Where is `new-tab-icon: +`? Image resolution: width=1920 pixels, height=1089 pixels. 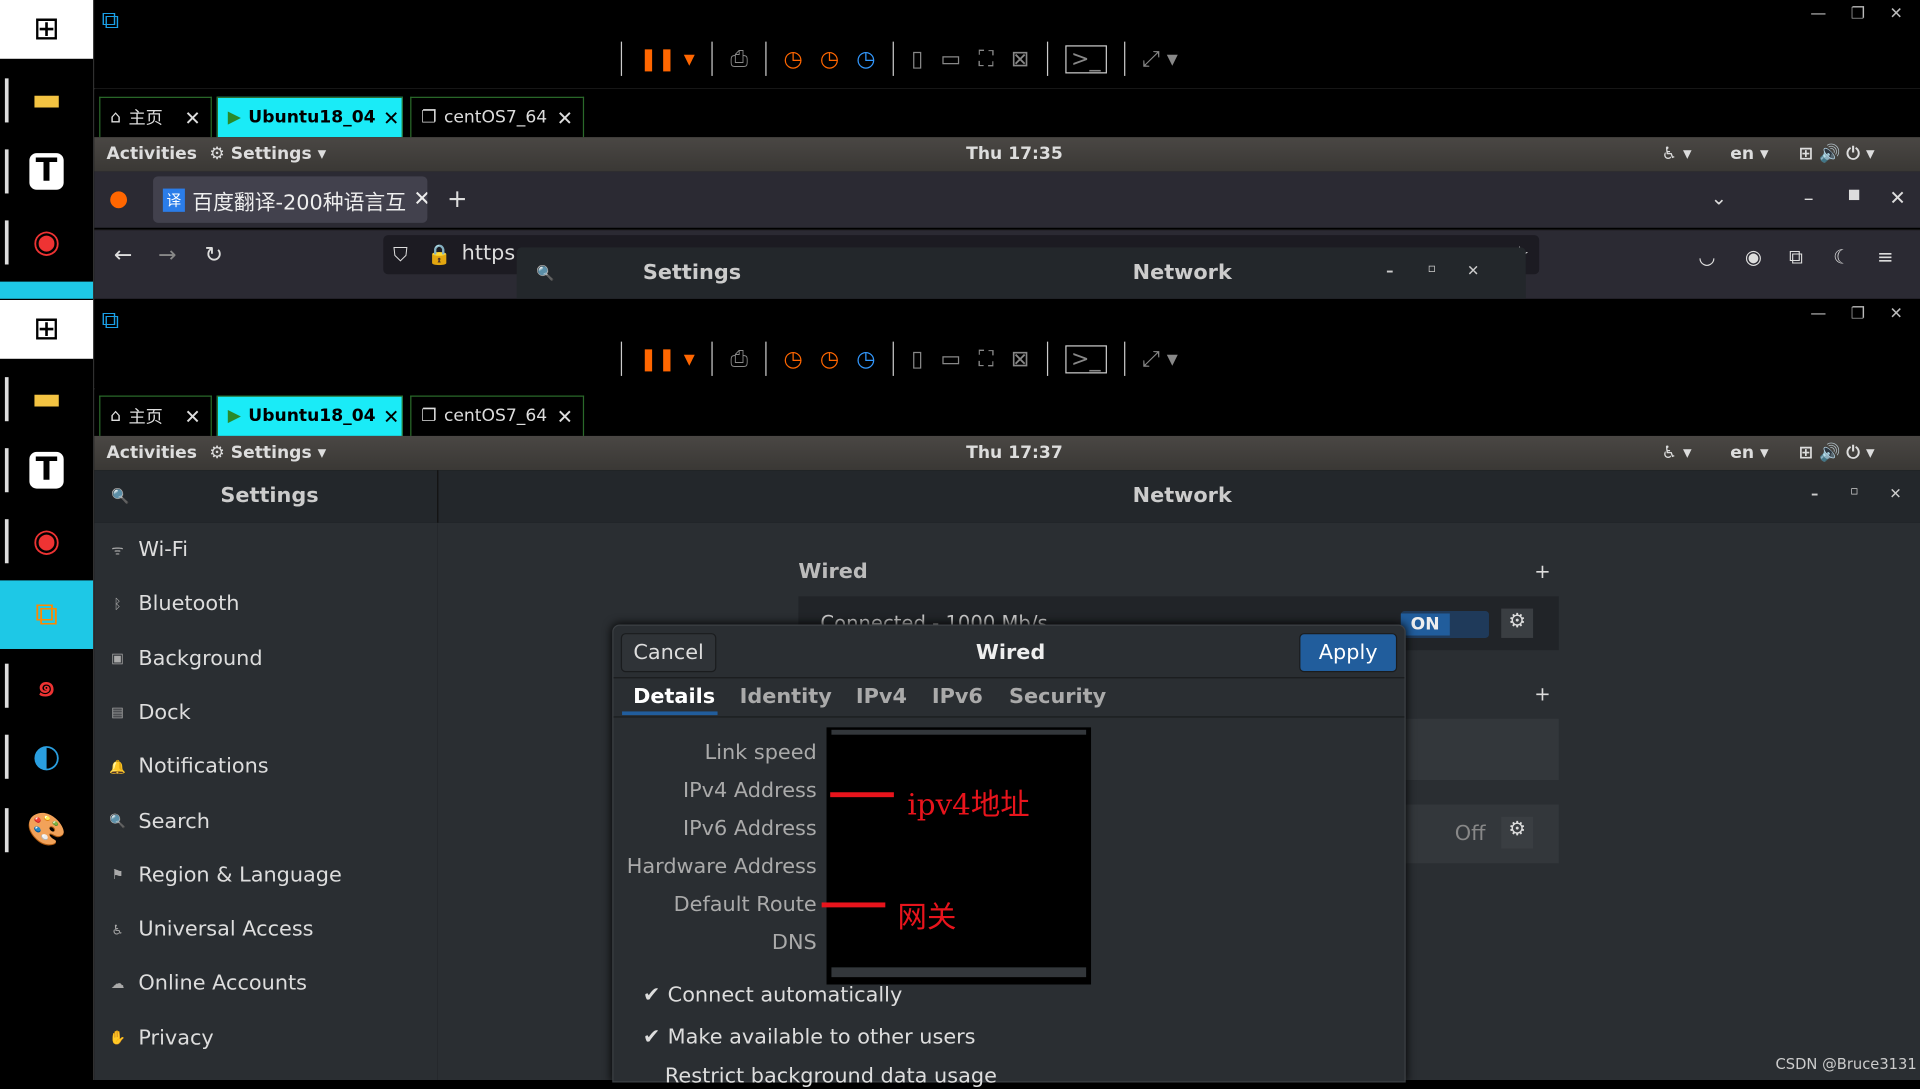
new-tab-icon: + is located at coordinates (457, 198).